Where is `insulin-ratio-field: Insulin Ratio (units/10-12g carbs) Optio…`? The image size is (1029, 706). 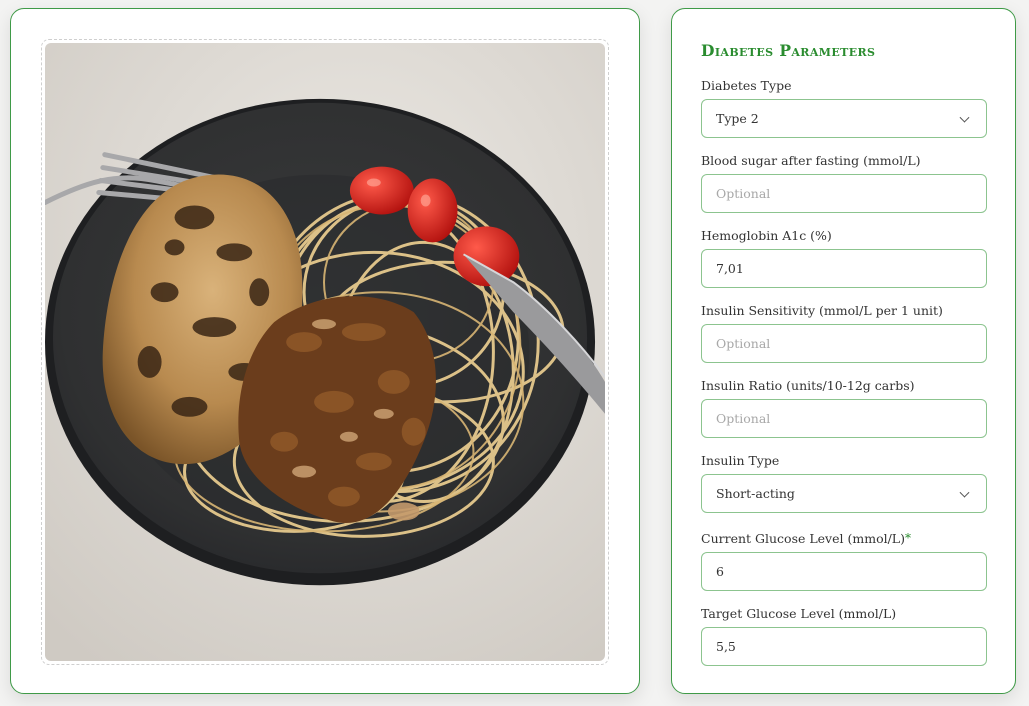
insulin-ratio-field: Insulin Ratio (units/10-12g carbs) Optio… is located at coordinates (844, 408).